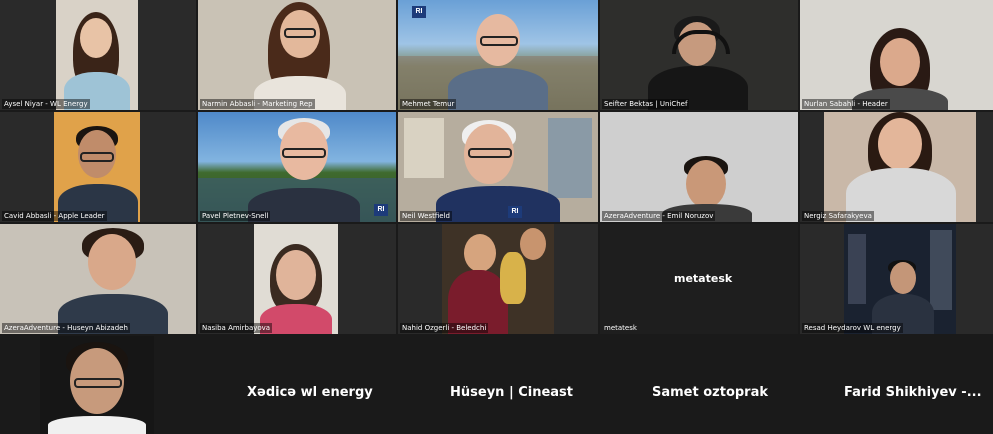 The height and width of the screenshot is (434, 993). I want to click on participant-name: Aysel Niyar - WL Energy, so click(46, 104).